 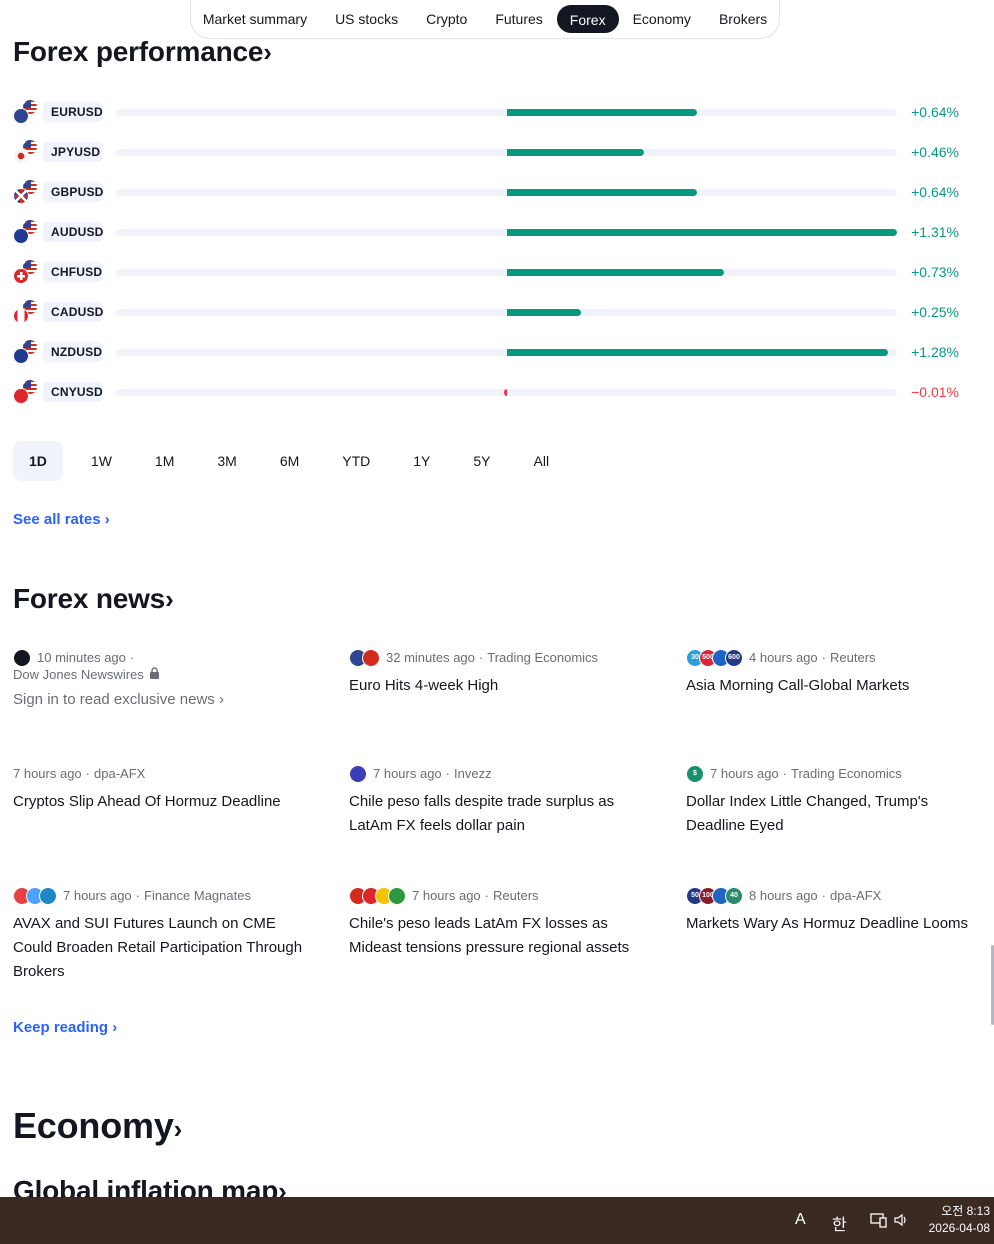 I want to click on keep-reading-link: Keep reading ›, so click(x=65, y=1027).